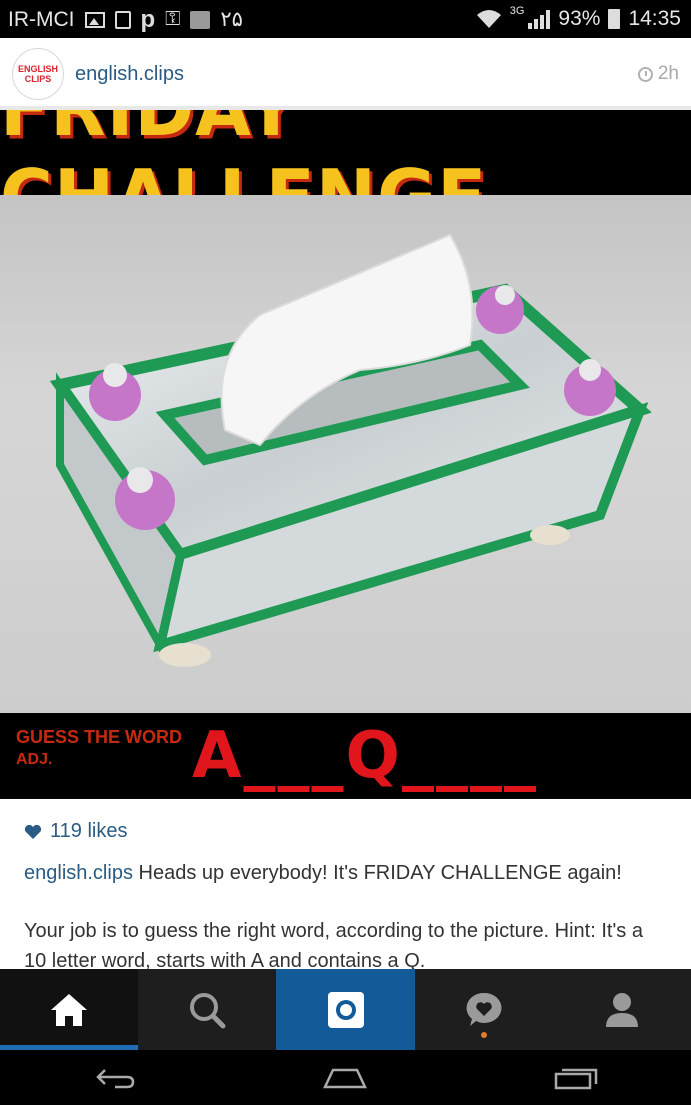 This screenshot has width=691, height=1105. I want to click on carrier-label: IR-MCI, so click(41, 19).